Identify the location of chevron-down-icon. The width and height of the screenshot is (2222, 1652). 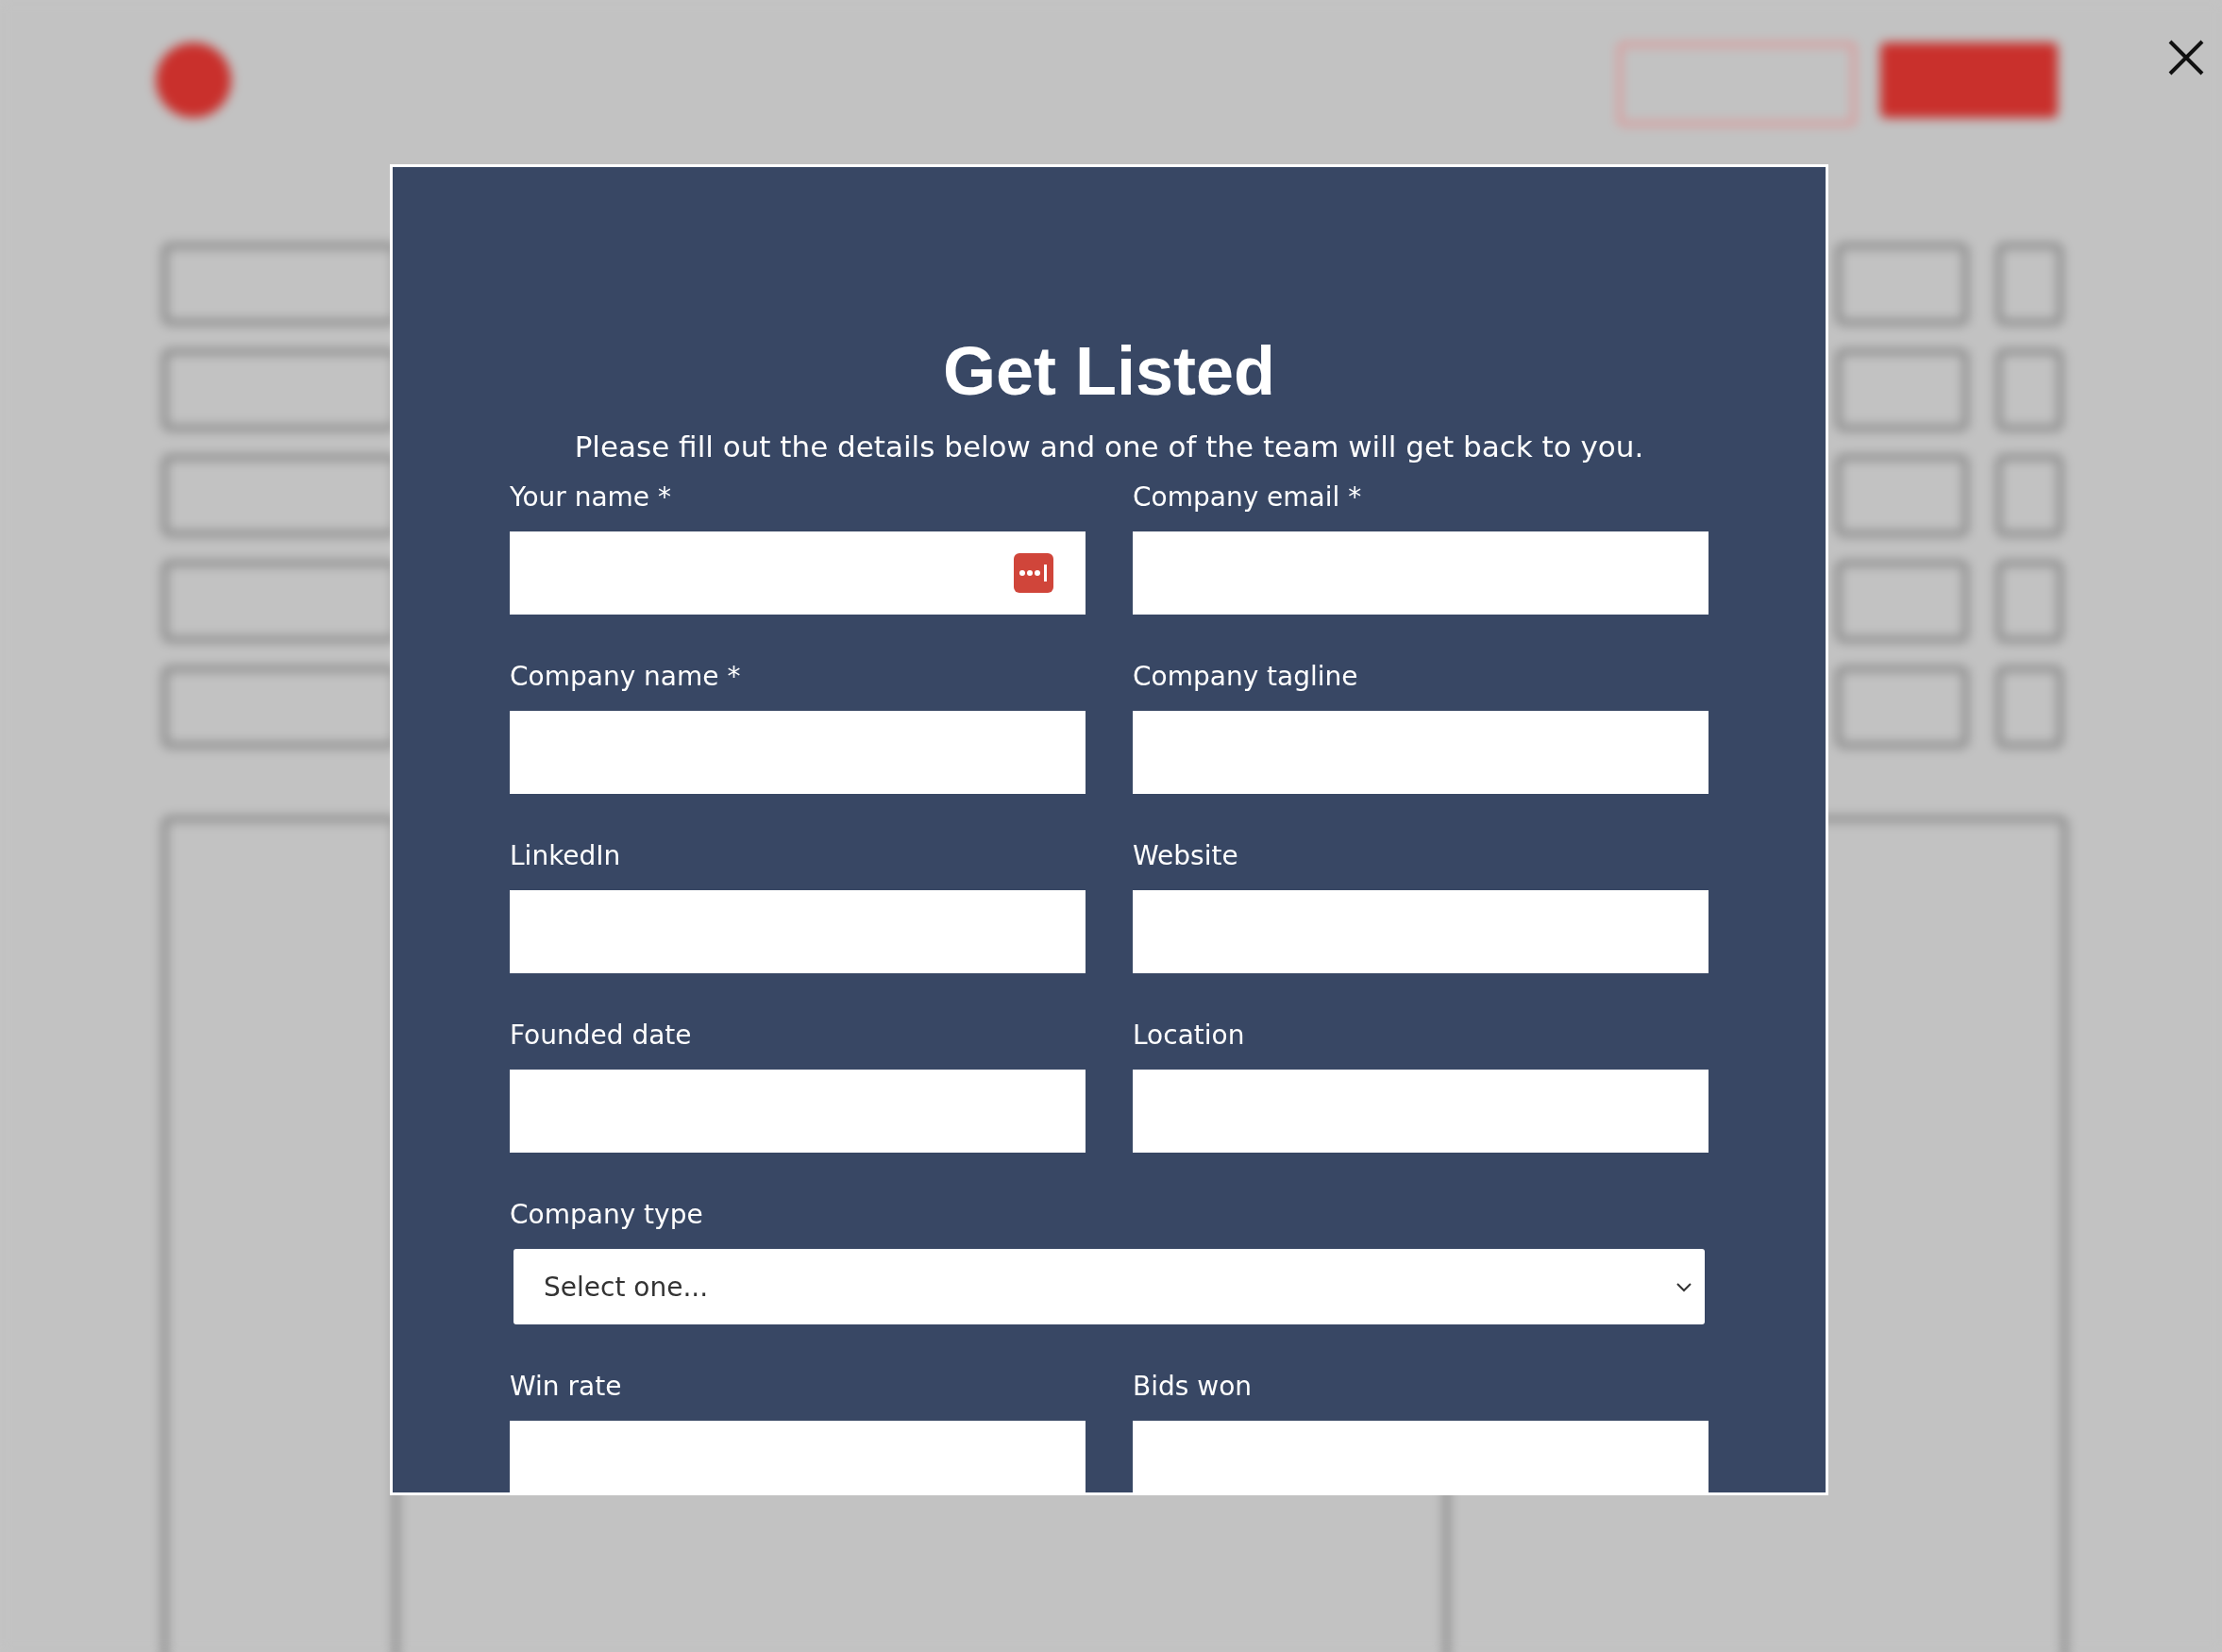
(1684, 1286).